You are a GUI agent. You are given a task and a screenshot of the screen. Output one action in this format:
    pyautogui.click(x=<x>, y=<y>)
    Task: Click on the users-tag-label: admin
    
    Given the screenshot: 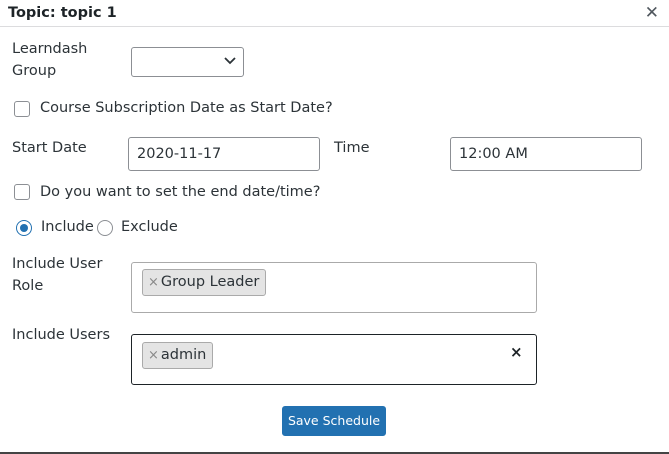 What is the action you would take?
    pyautogui.click(x=183, y=355)
    